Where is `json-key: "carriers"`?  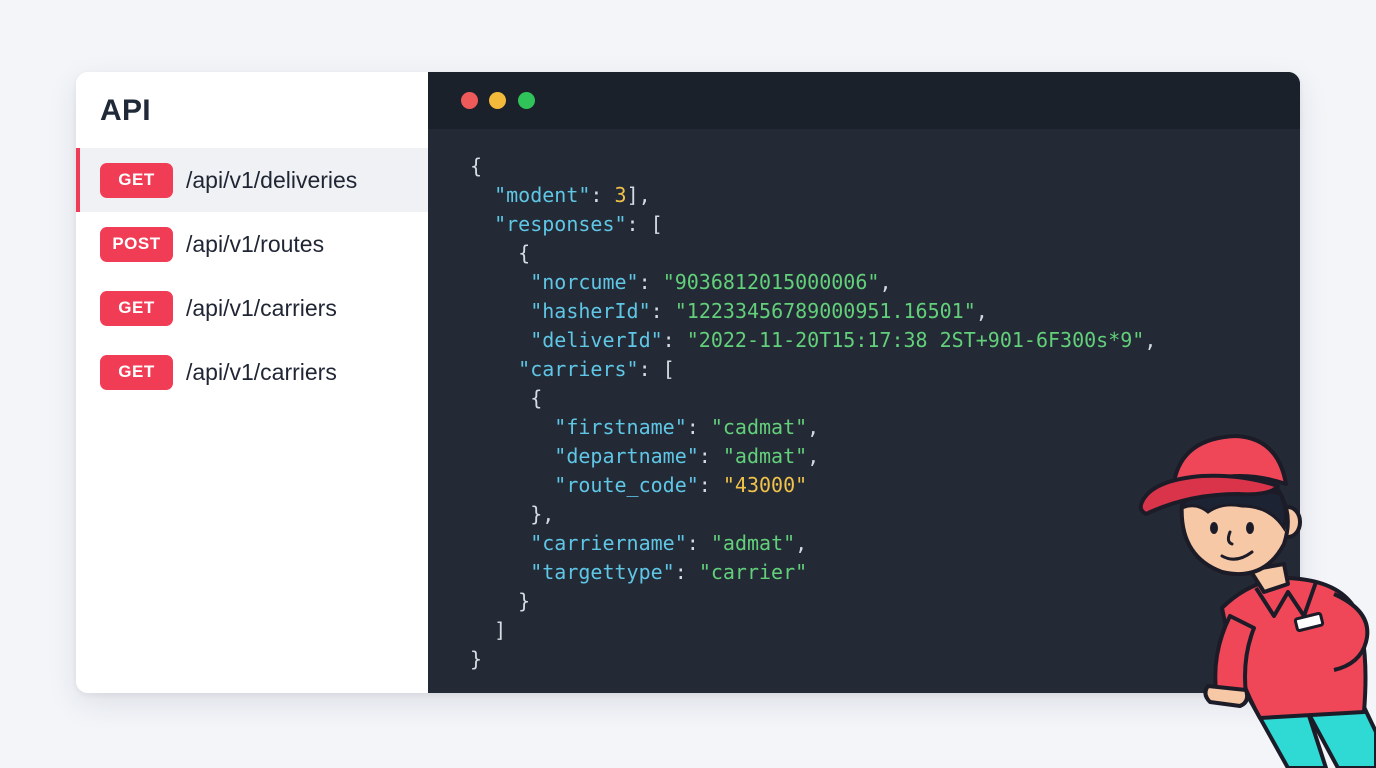
json-key: "carriers" is located at coordinates (578, 369).